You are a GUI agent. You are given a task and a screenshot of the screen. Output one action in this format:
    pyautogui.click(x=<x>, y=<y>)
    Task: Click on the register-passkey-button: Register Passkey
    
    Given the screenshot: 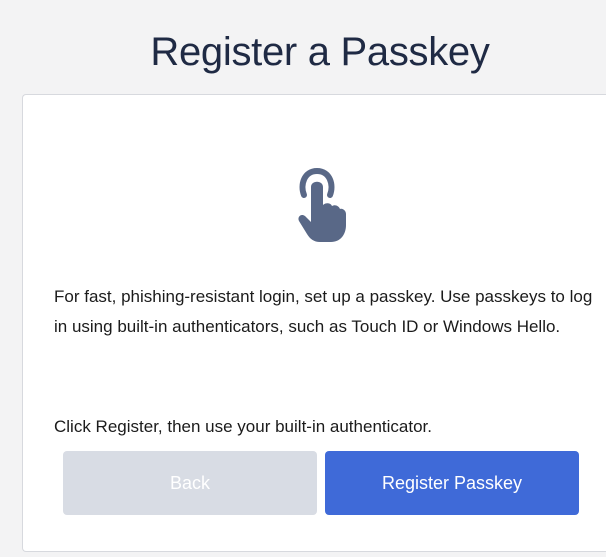 What is the action you would take?
    pyautogui.click(x=452, y=483)
    